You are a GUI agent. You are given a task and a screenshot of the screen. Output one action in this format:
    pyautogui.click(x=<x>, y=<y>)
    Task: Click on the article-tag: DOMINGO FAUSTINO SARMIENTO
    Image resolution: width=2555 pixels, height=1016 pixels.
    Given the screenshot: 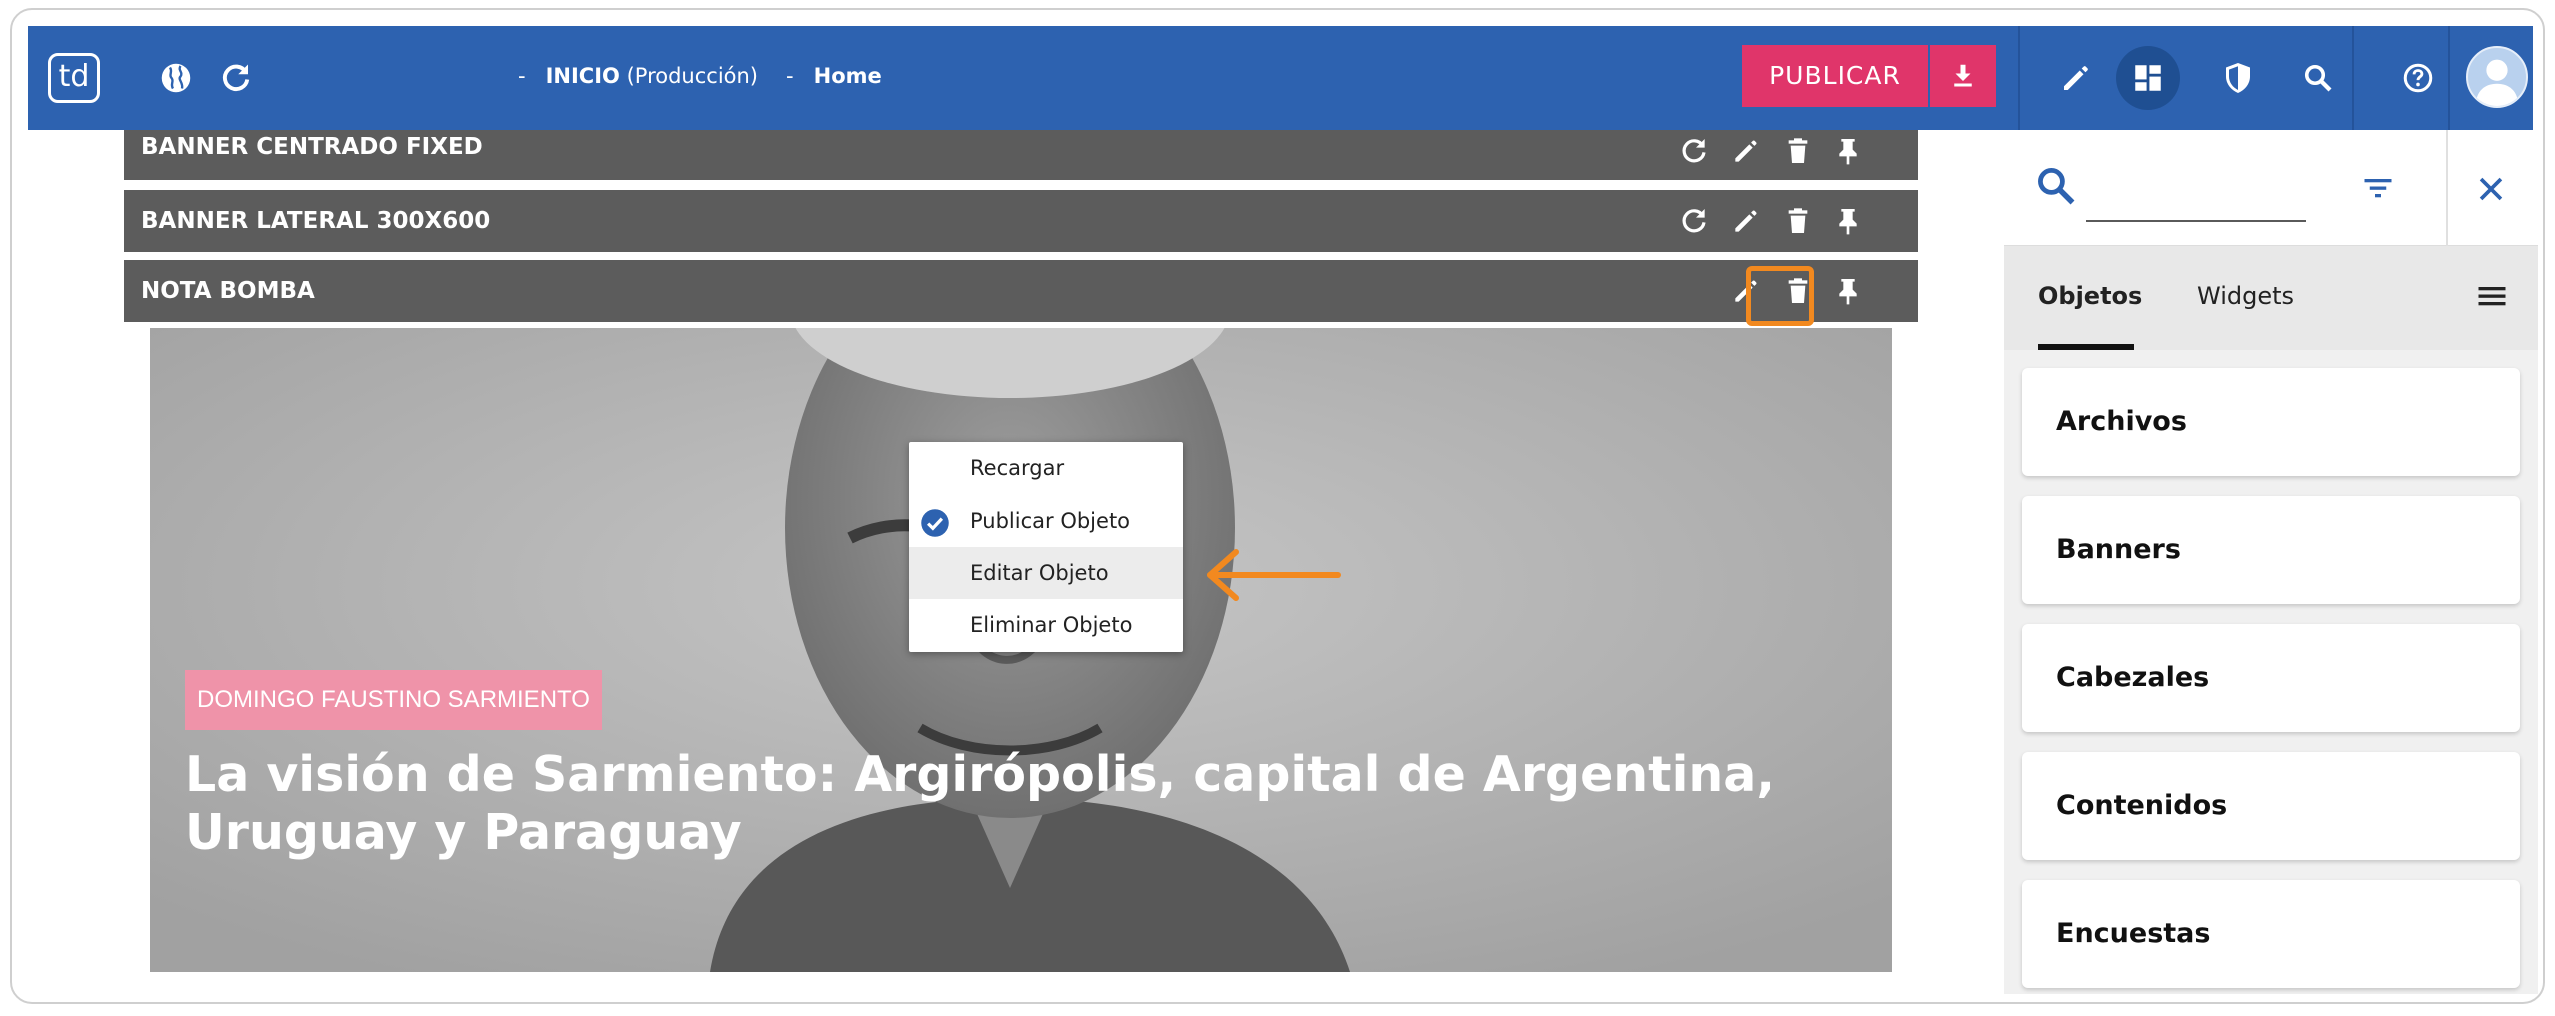 What is the action you would take?
    pyautogui.click(x=393, y=700)
    